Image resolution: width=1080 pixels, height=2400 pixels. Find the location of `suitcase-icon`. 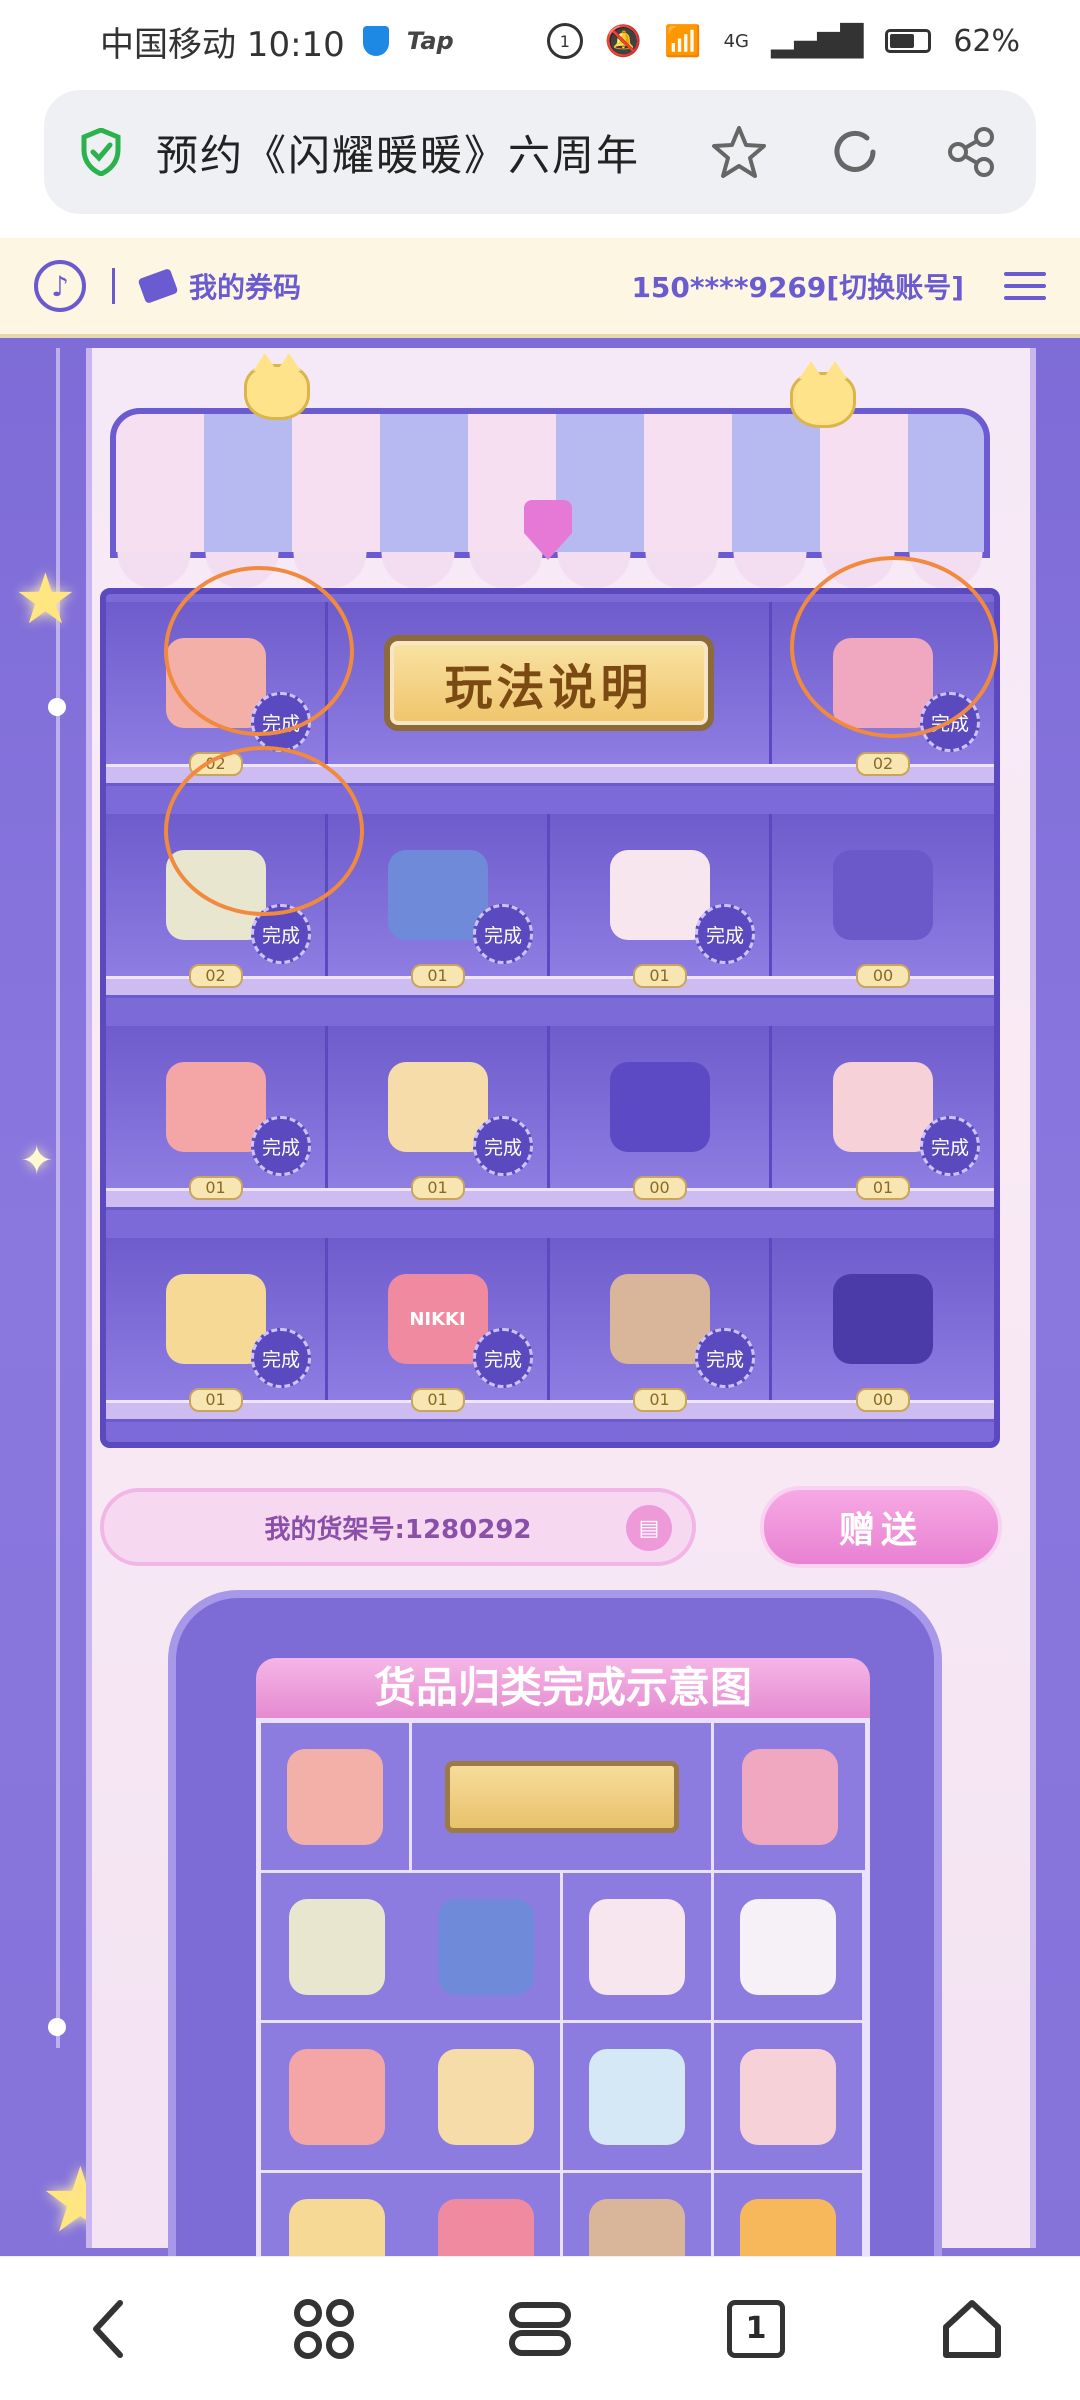

suitcase-icon is located at coordinates (437, 1107).